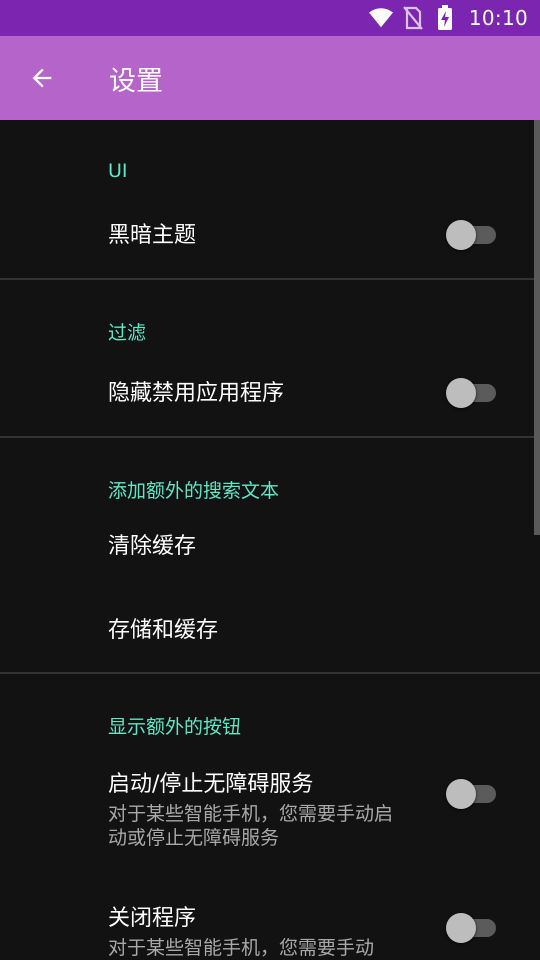  Describe the element at coordinates (152, 918) in the screenshot. I see `setting-title: 关闭程序` at that location.